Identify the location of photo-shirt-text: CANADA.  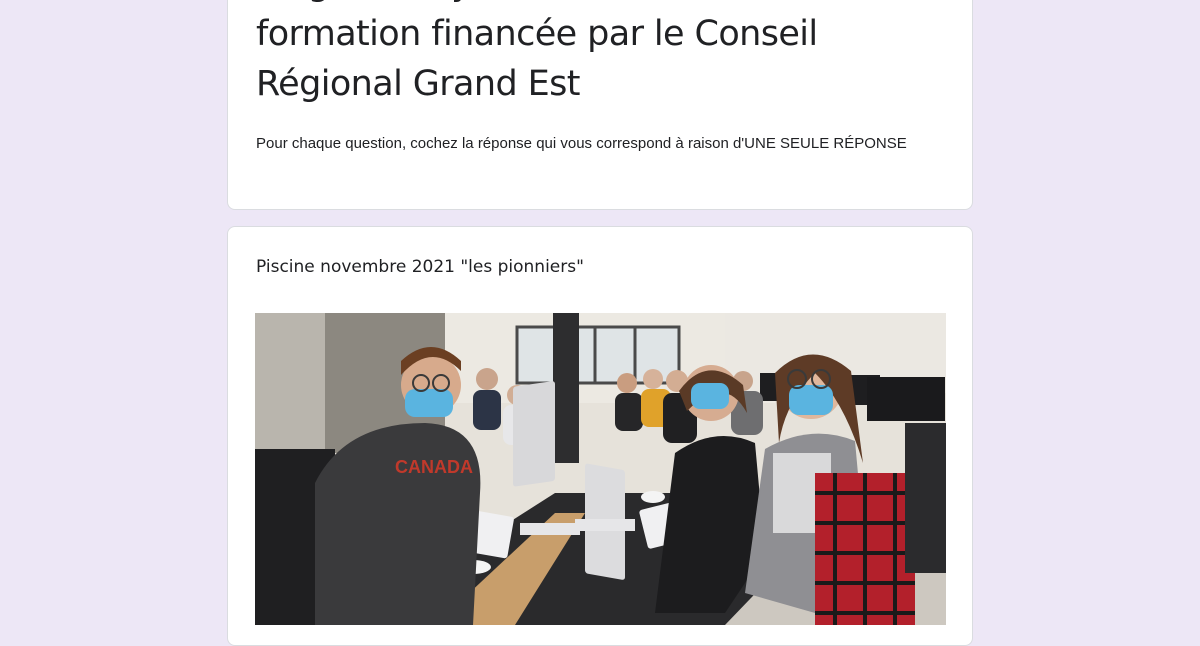
(434, 467).